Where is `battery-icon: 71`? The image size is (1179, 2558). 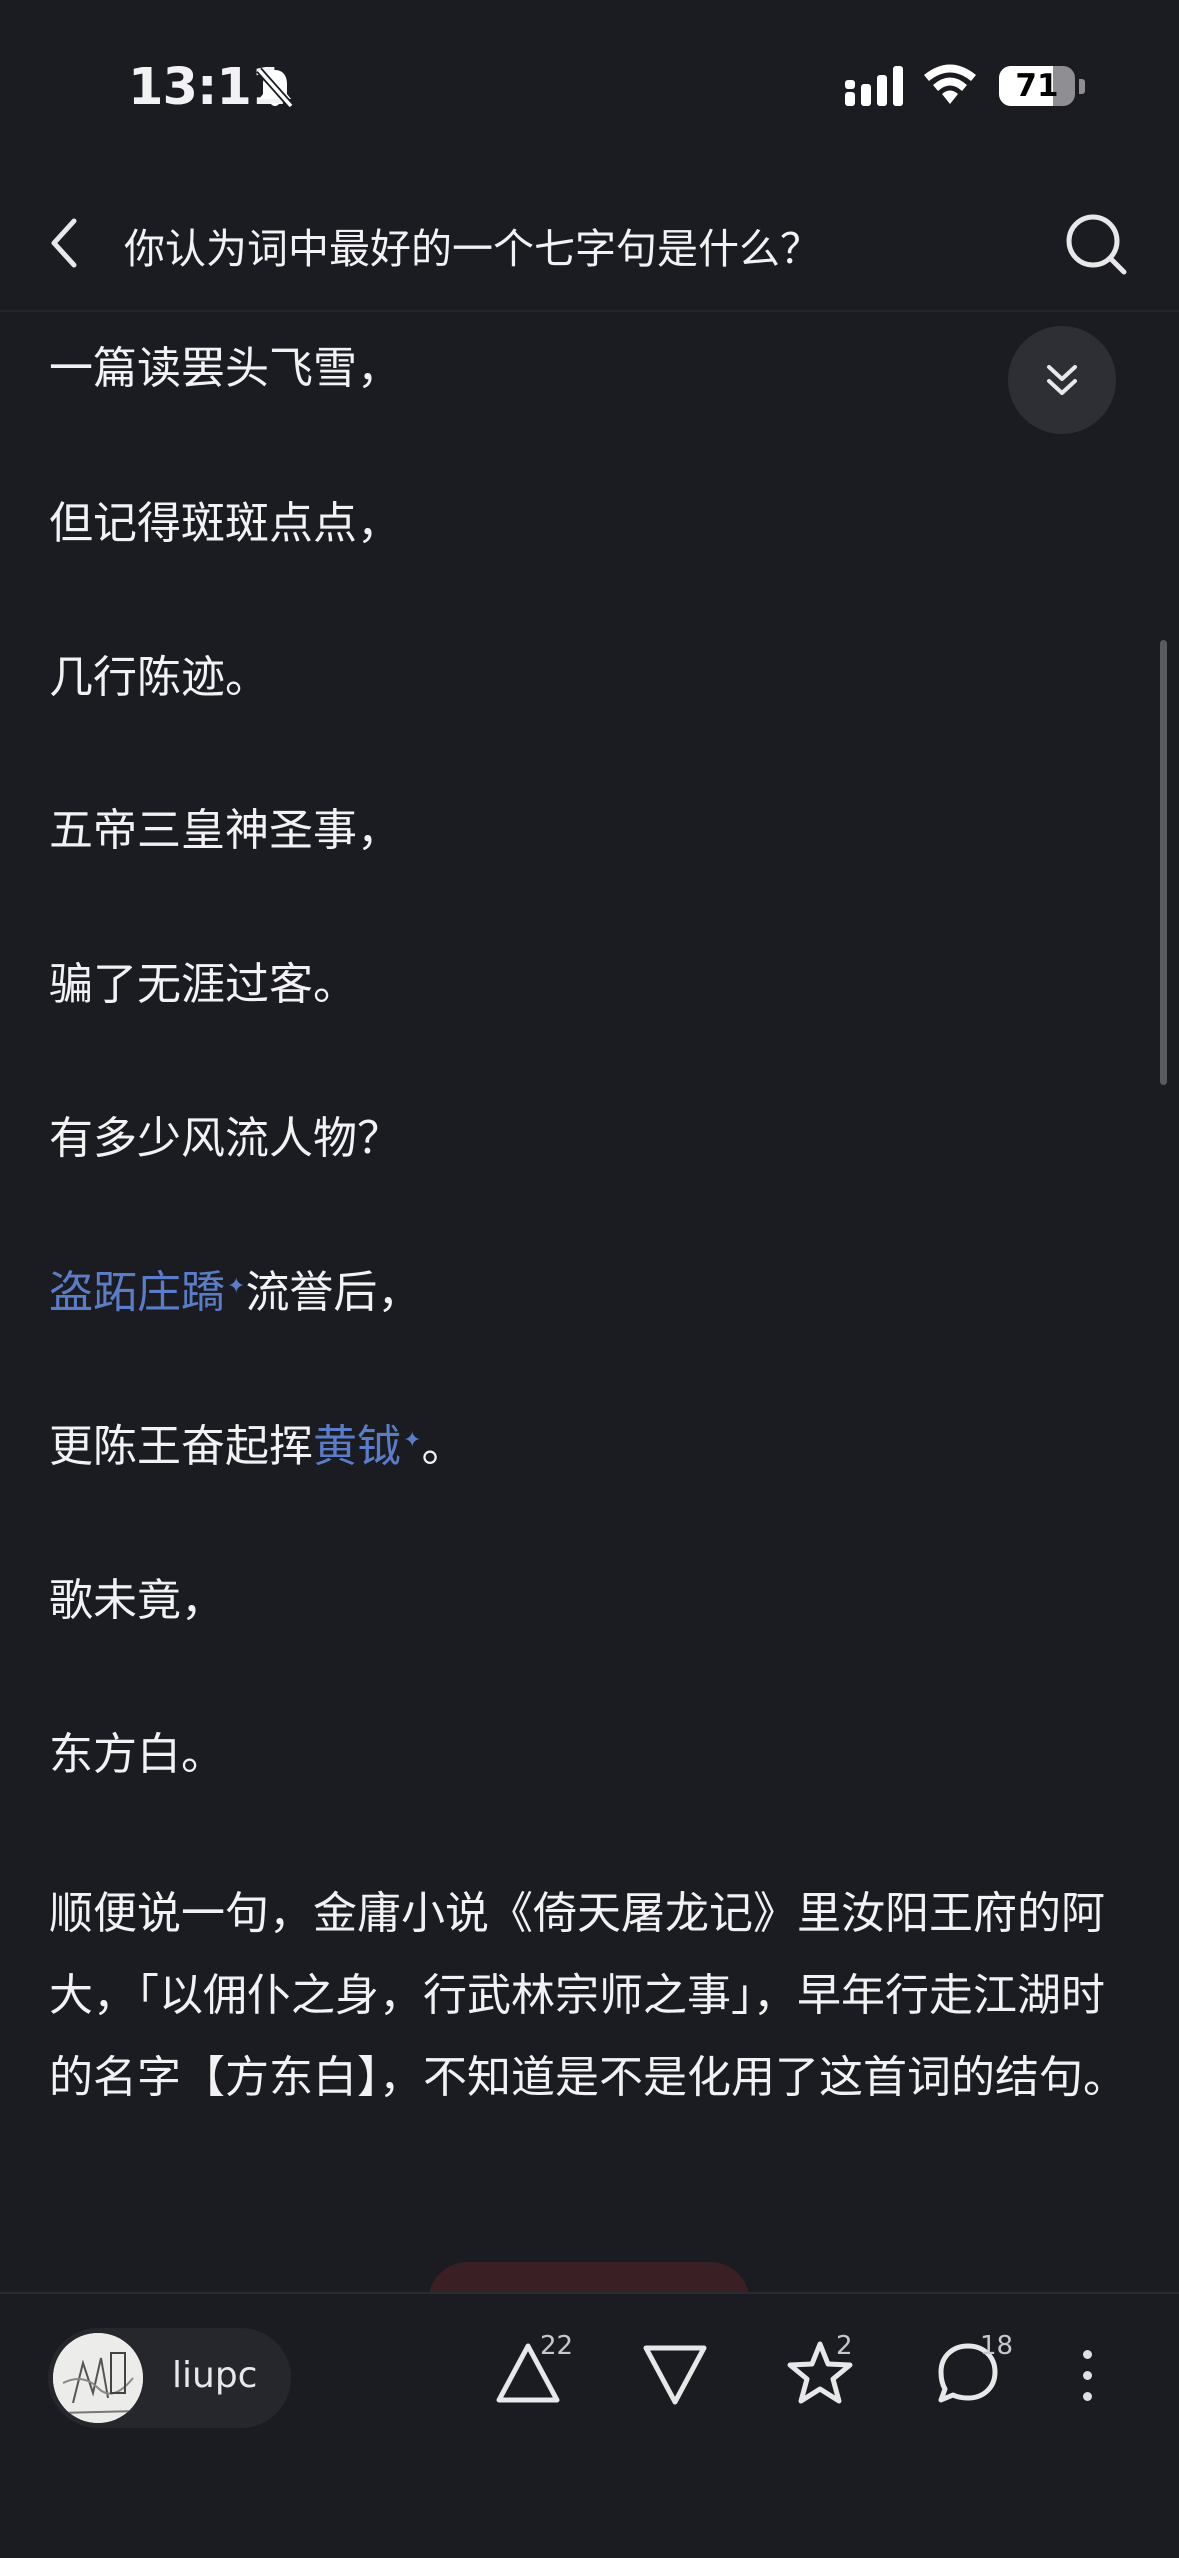 battery-icon: 71 is located at coordinates (1037, 86).